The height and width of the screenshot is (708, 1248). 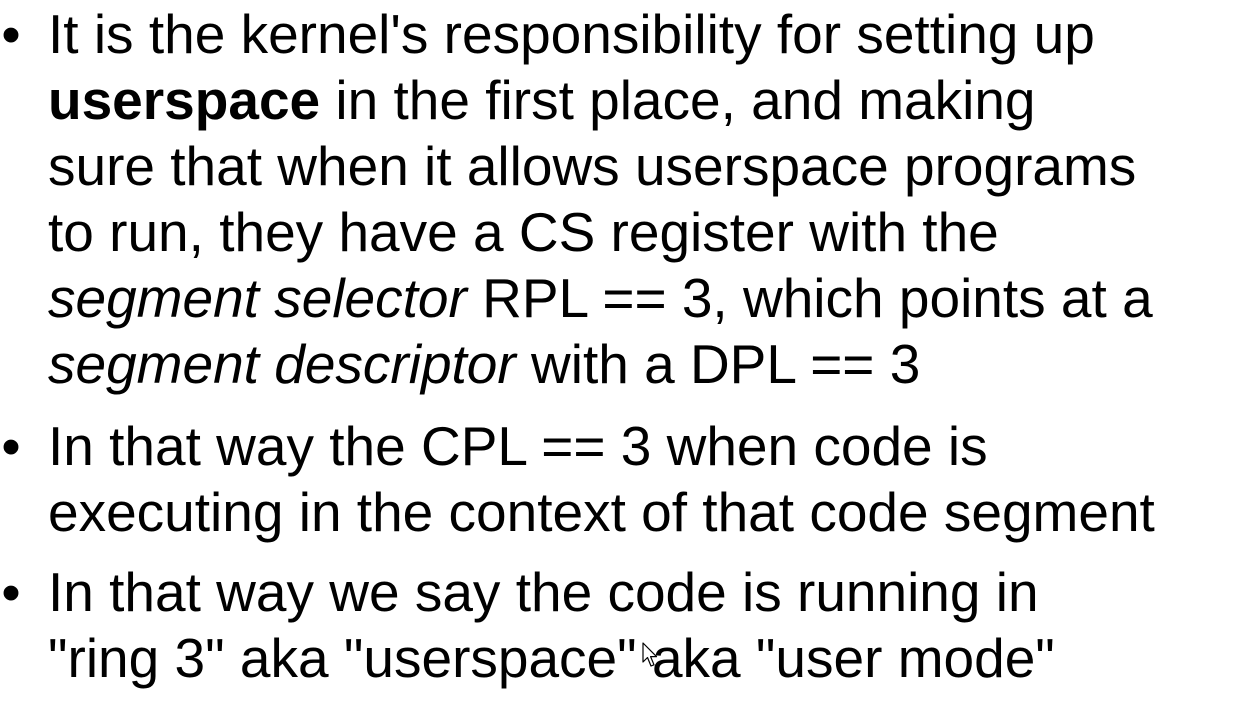 I want to click on bullet-line: userspace in the first place, and making, so click(x=542, y=100).